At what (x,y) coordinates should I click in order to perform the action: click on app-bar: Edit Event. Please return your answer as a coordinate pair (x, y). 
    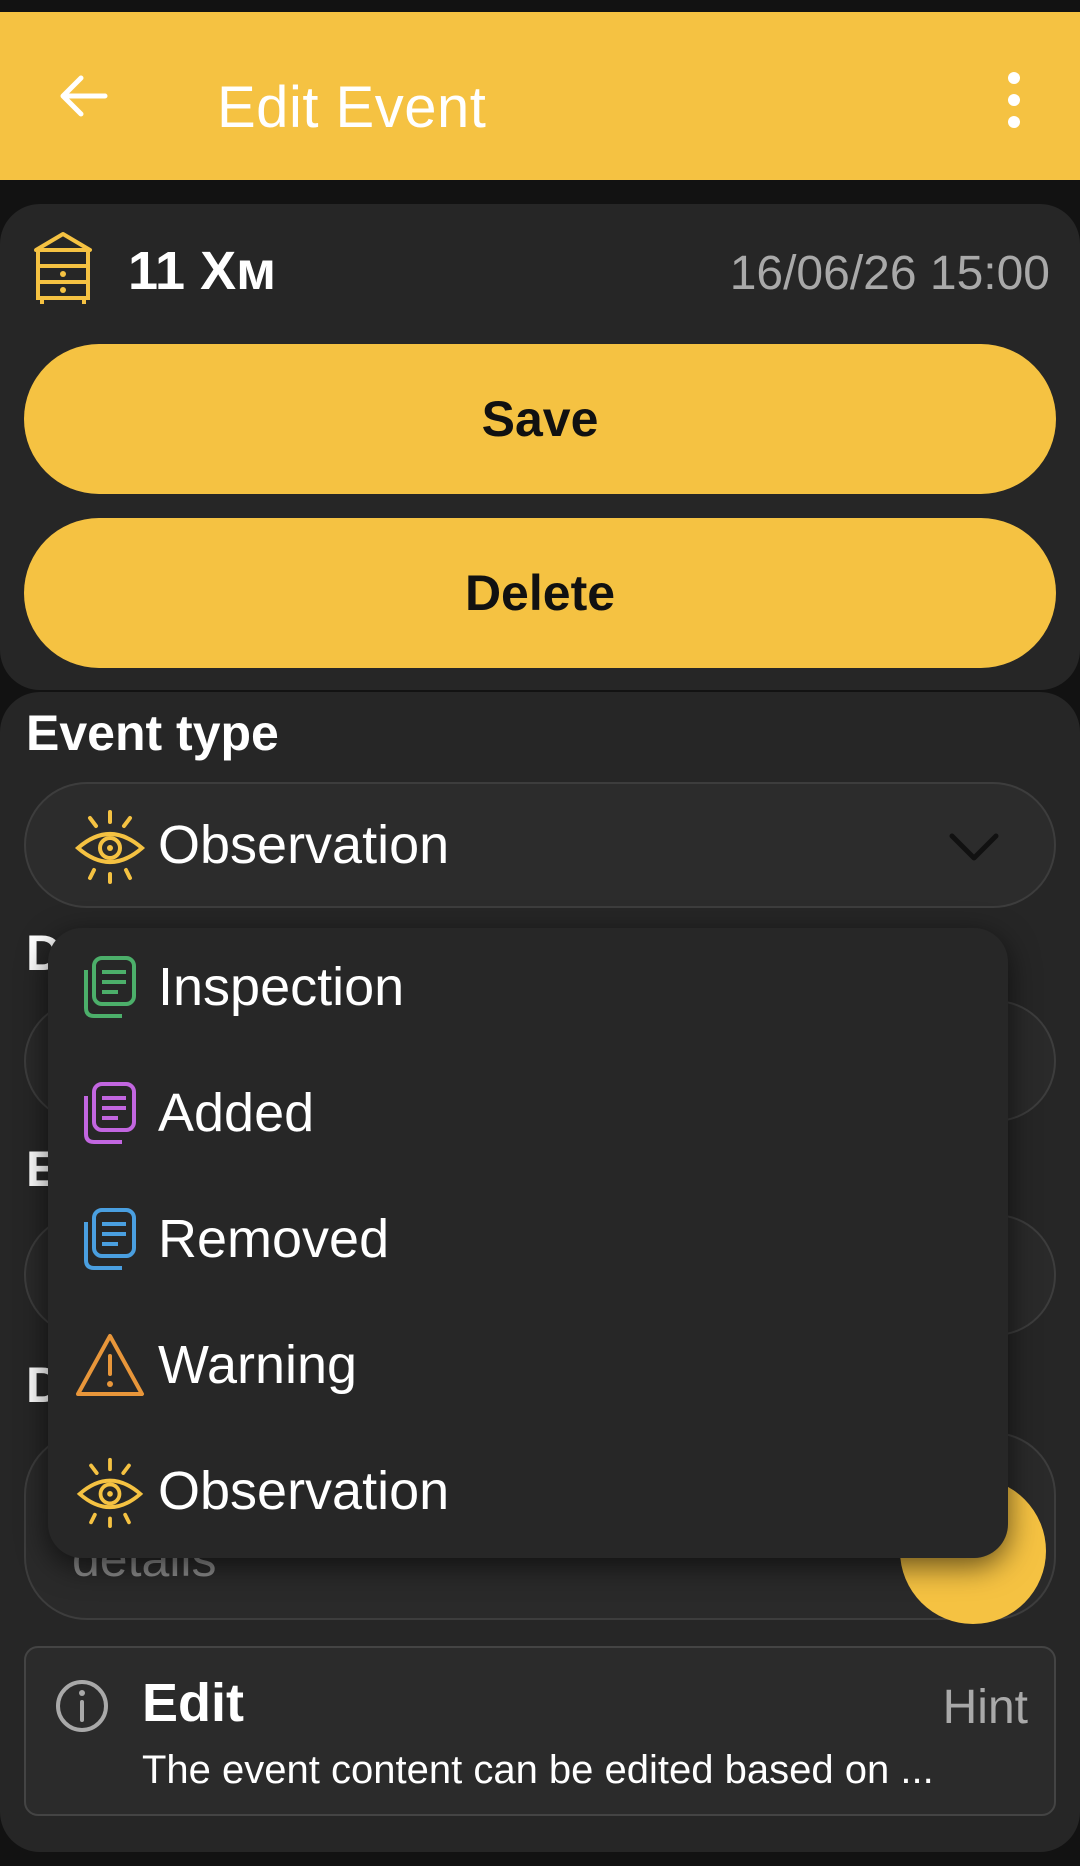
    Looking at the image, I should click on (540, 96).